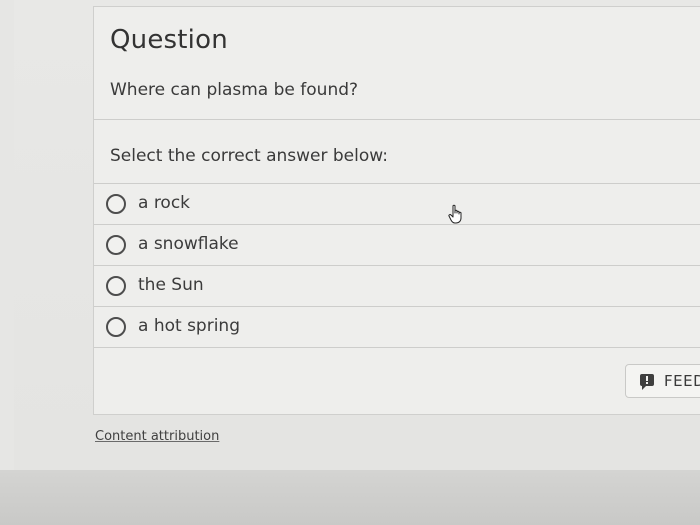 The width and height of the screenshot is (700, 525). Describe the element at coordinates (682, 381) in the screenshot. I see `feedback-label: FEED` at that location.